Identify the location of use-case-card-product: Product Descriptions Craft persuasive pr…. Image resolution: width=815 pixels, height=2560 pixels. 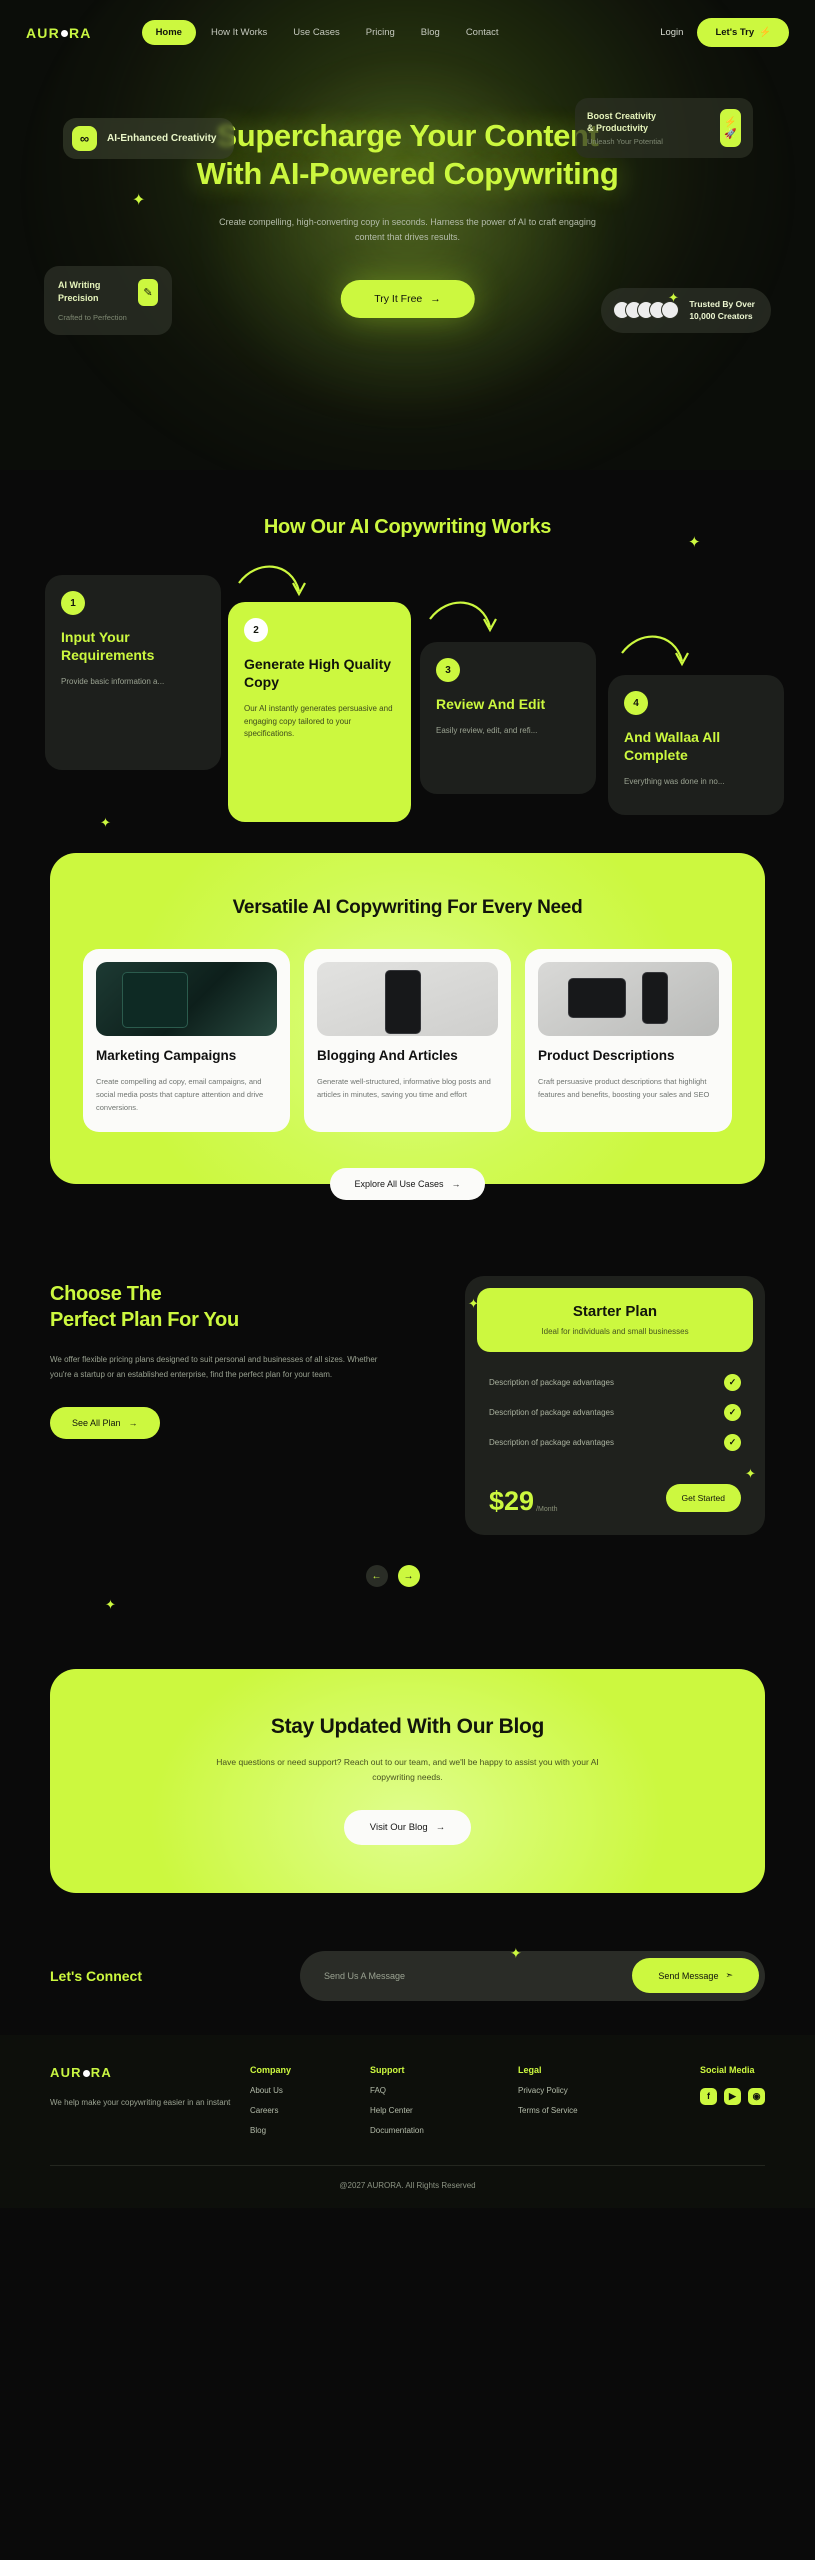
(628, 1041).